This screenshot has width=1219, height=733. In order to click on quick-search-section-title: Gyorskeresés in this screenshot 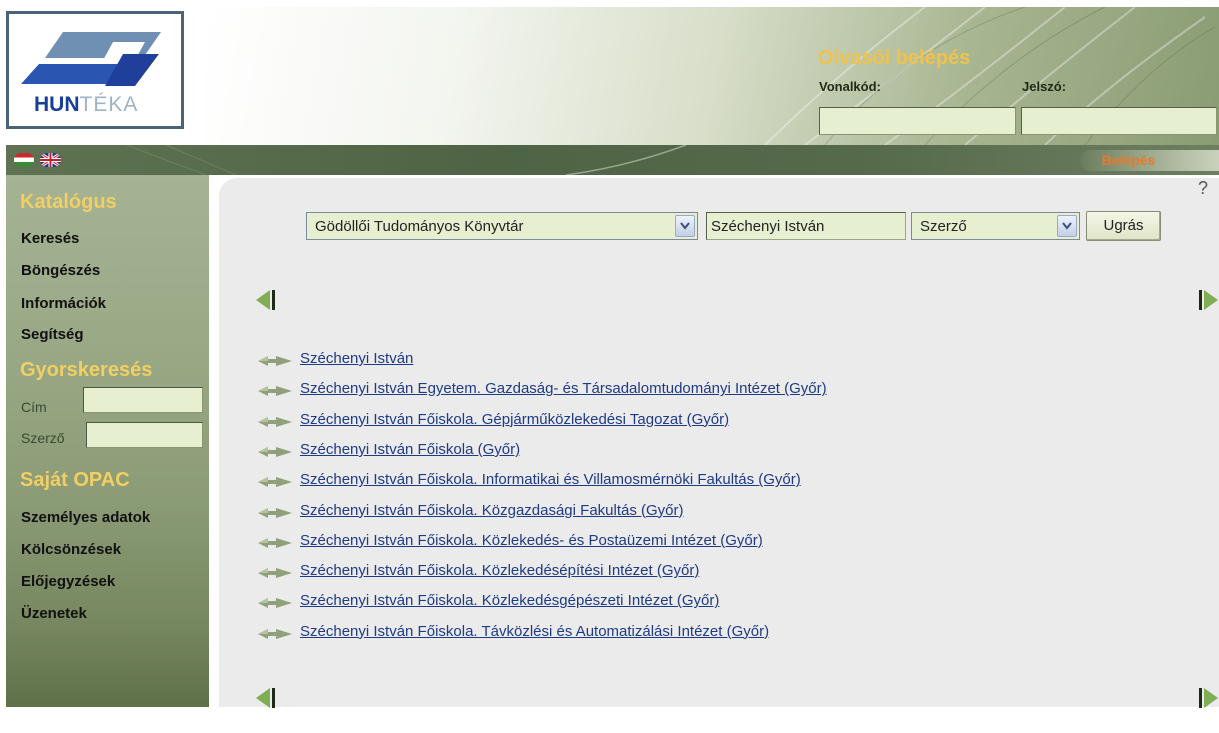, I will do `click(86, 370)`.